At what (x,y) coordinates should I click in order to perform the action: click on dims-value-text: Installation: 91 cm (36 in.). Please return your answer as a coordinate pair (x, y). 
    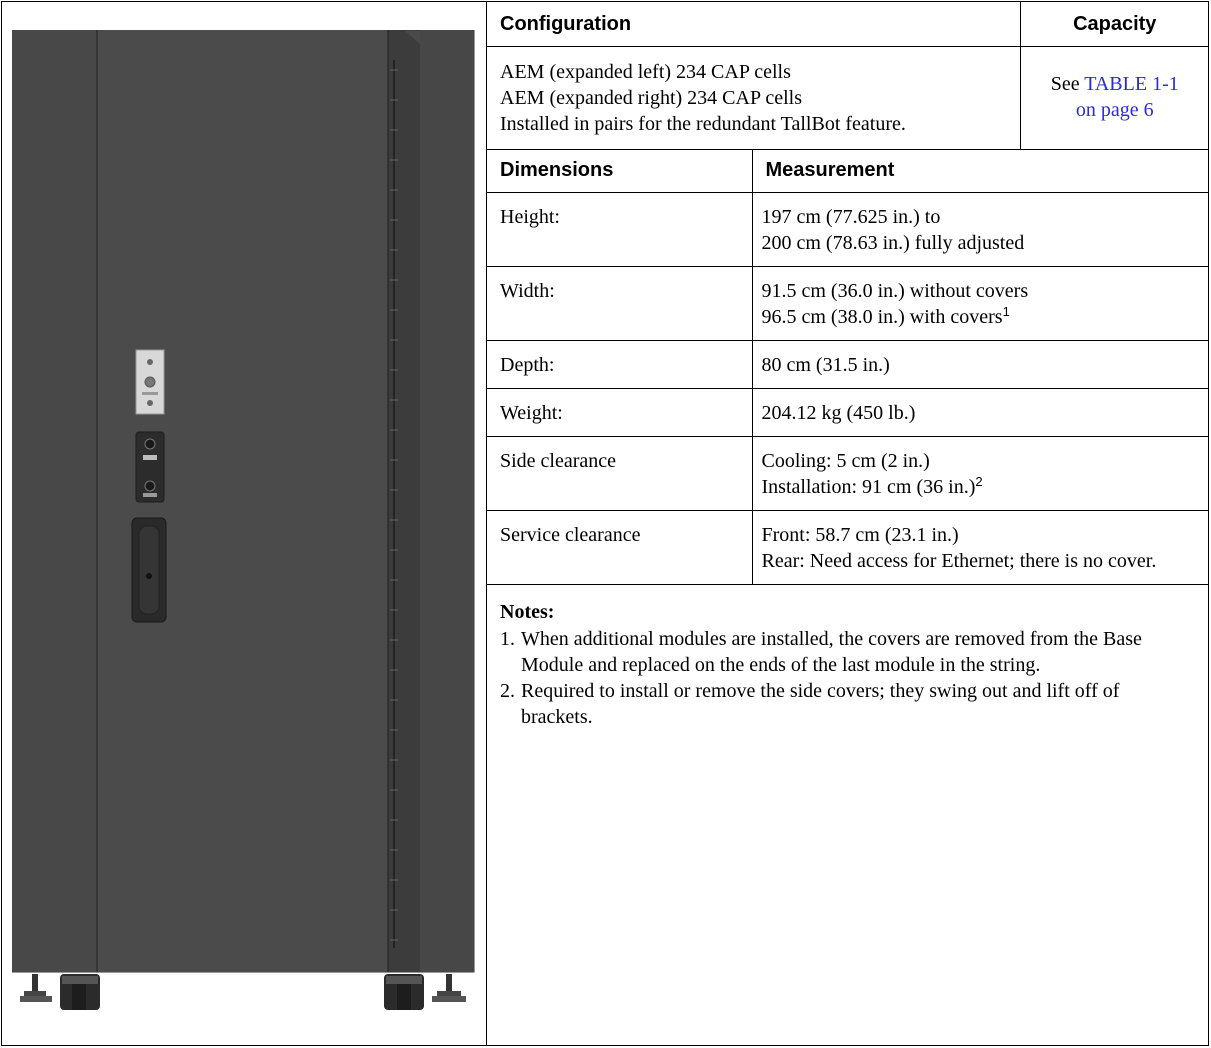
    Looking at the image, I should click on (868, 487).